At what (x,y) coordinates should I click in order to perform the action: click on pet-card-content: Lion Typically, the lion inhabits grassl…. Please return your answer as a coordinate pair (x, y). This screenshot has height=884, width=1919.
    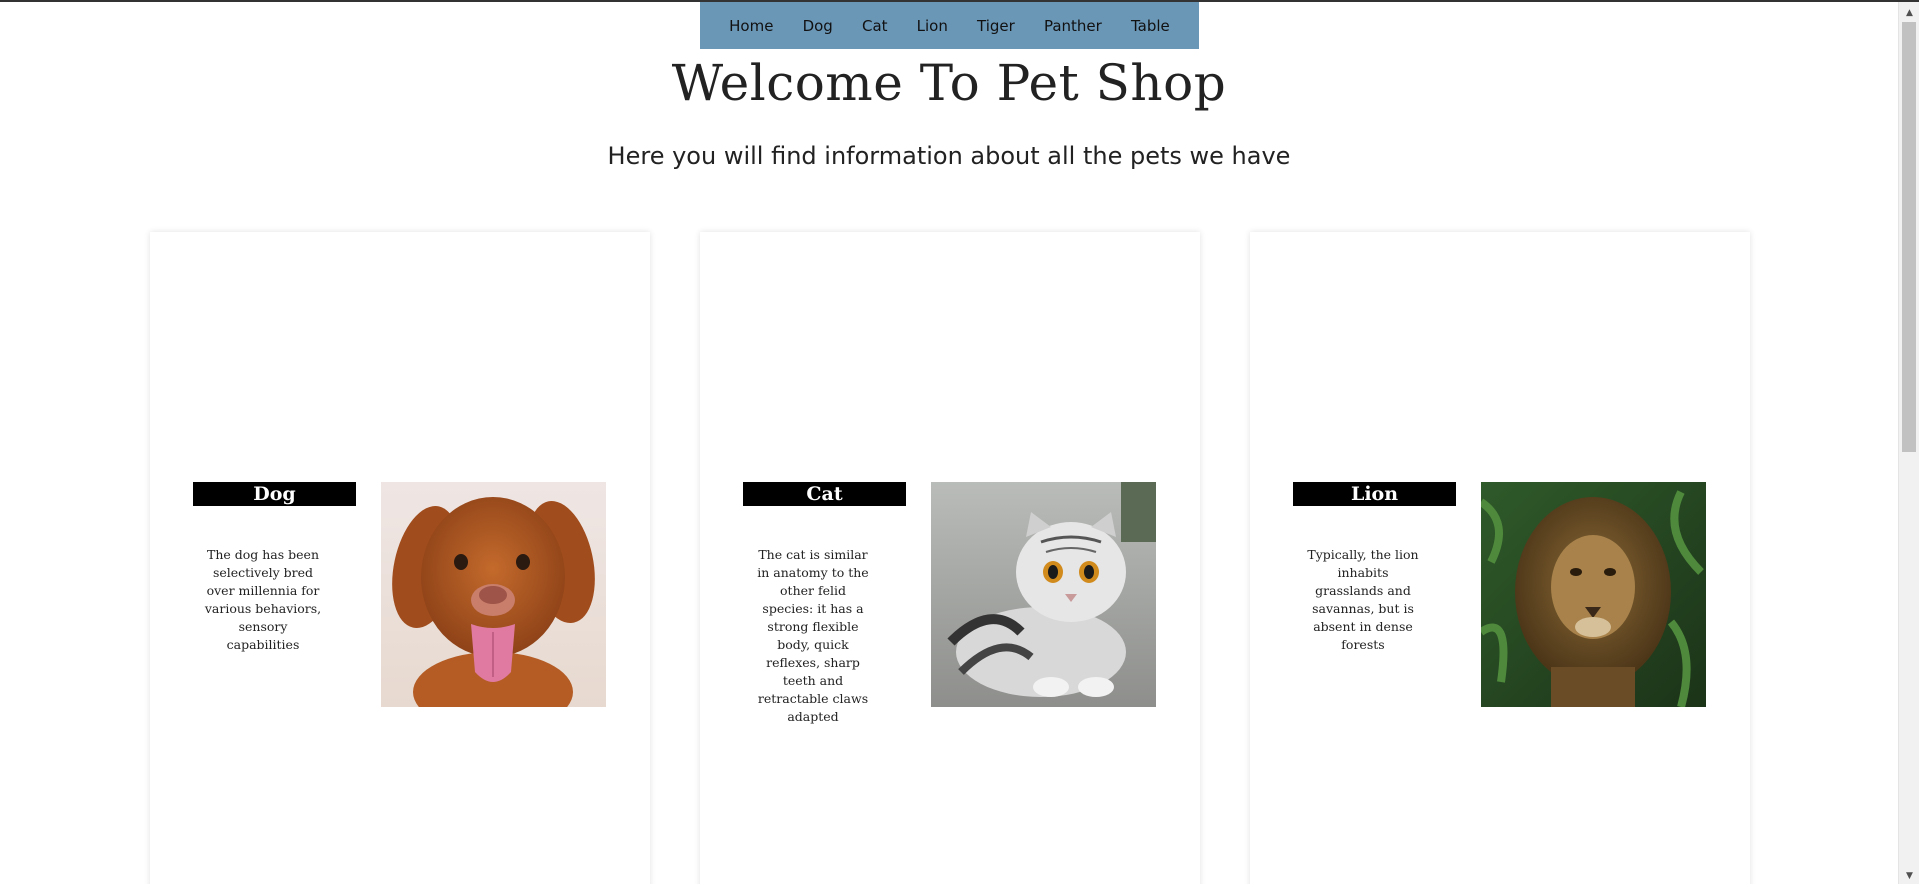
    Looking at the image, I should click on (1500, 594).